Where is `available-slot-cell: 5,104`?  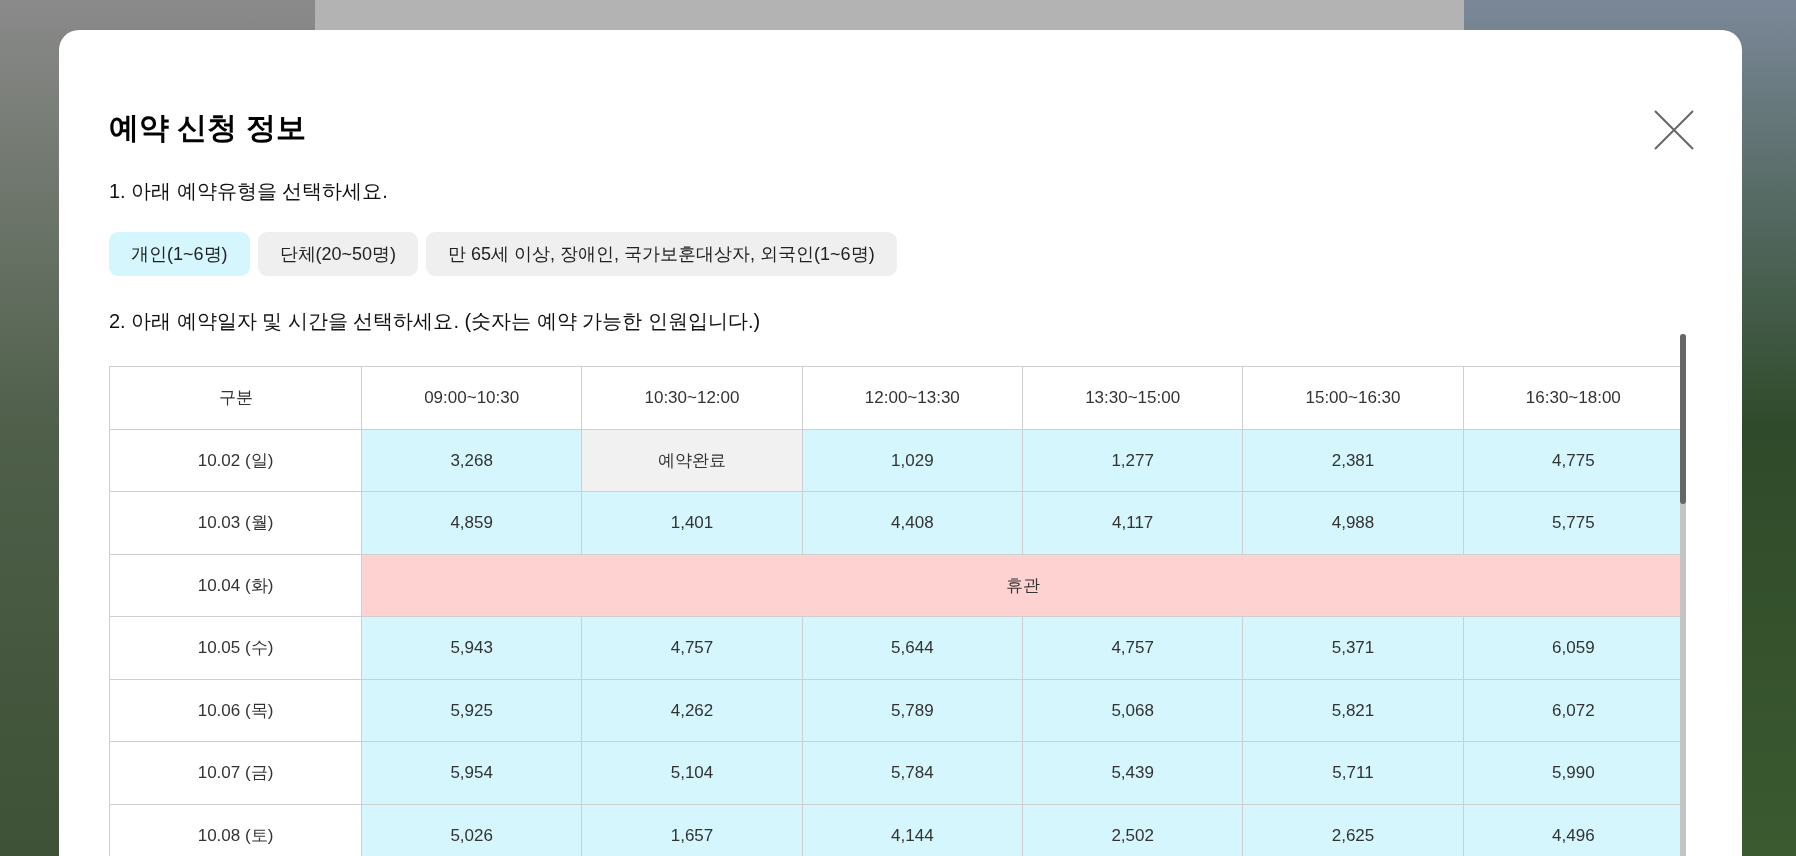
available-slot-cell: 5,104 is located at coordinates (692, 773).